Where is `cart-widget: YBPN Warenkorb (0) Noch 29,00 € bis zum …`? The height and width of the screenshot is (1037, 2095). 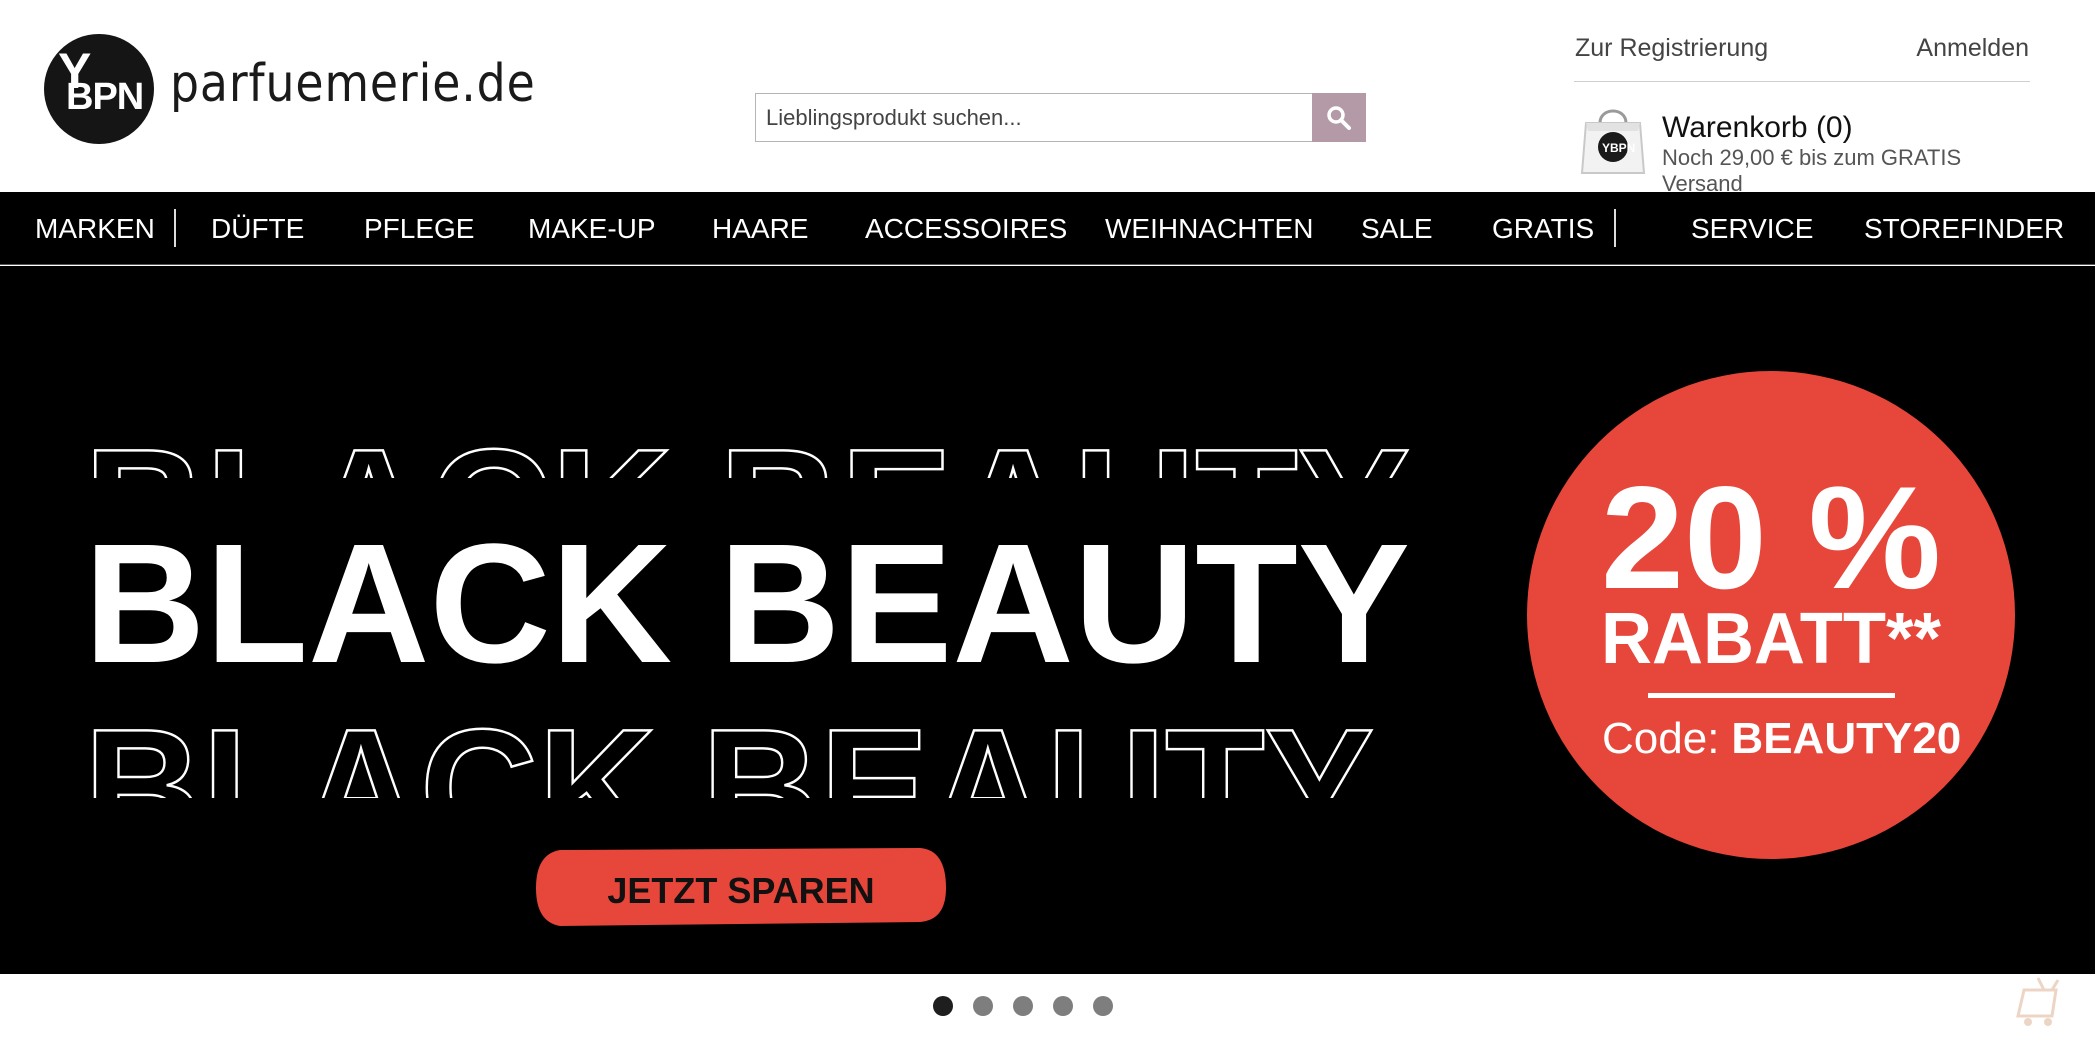
cart-widget: YBPN Warenkorb (0) Noch 29,00 € bis zum … is located at coordinates (1809, 146).